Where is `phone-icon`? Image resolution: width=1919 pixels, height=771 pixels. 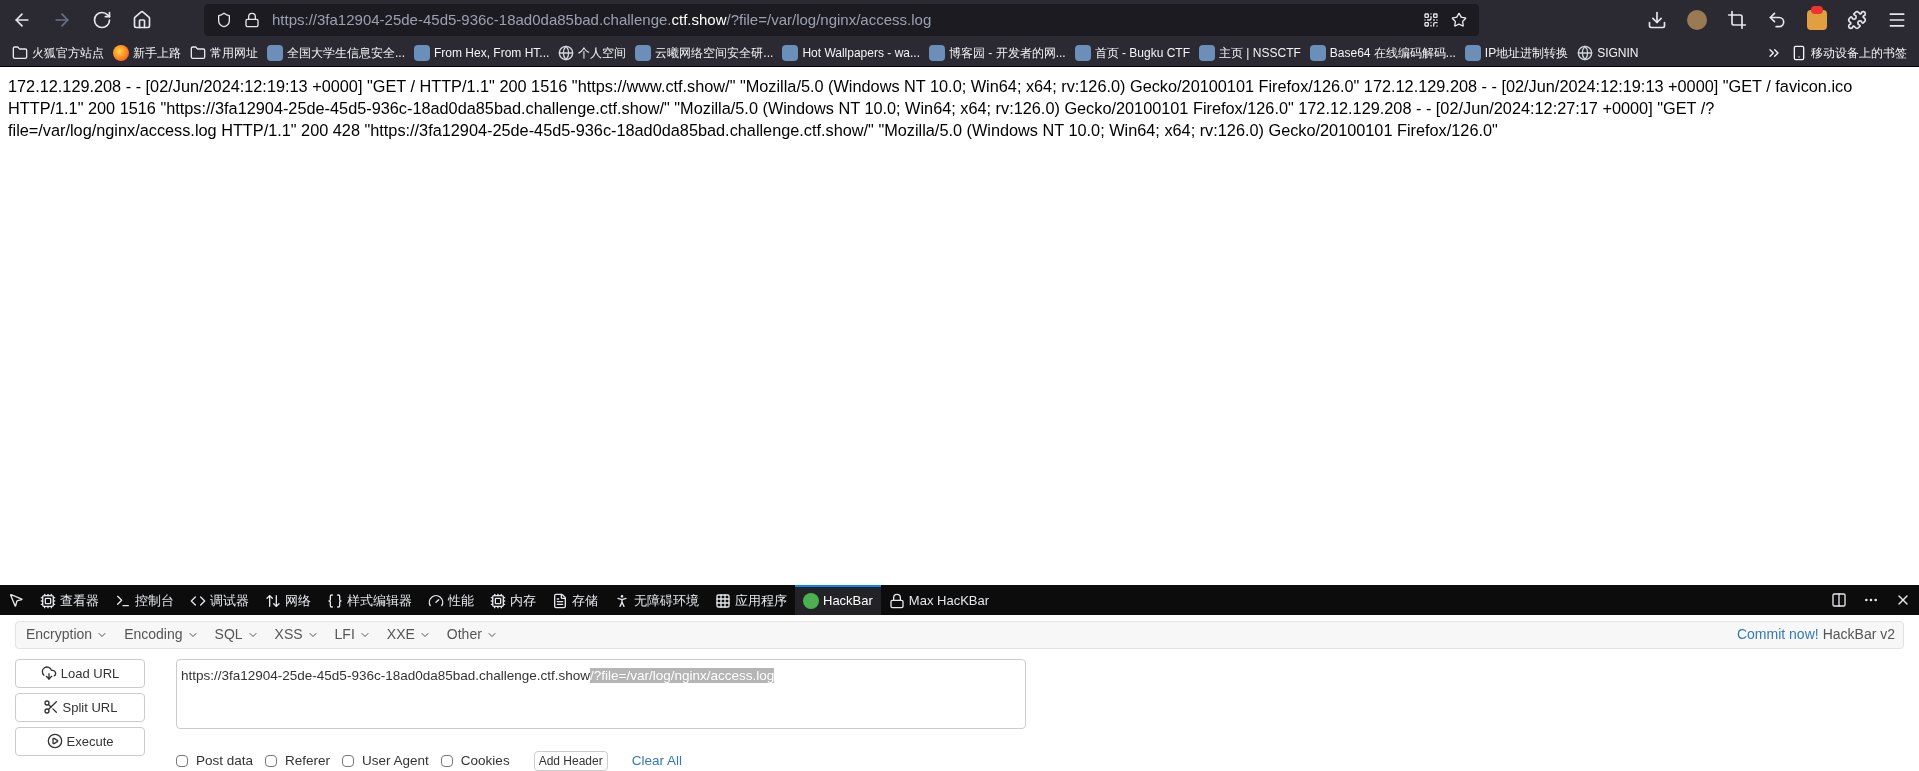
phone-icon is located at coordinates (1799, 53).